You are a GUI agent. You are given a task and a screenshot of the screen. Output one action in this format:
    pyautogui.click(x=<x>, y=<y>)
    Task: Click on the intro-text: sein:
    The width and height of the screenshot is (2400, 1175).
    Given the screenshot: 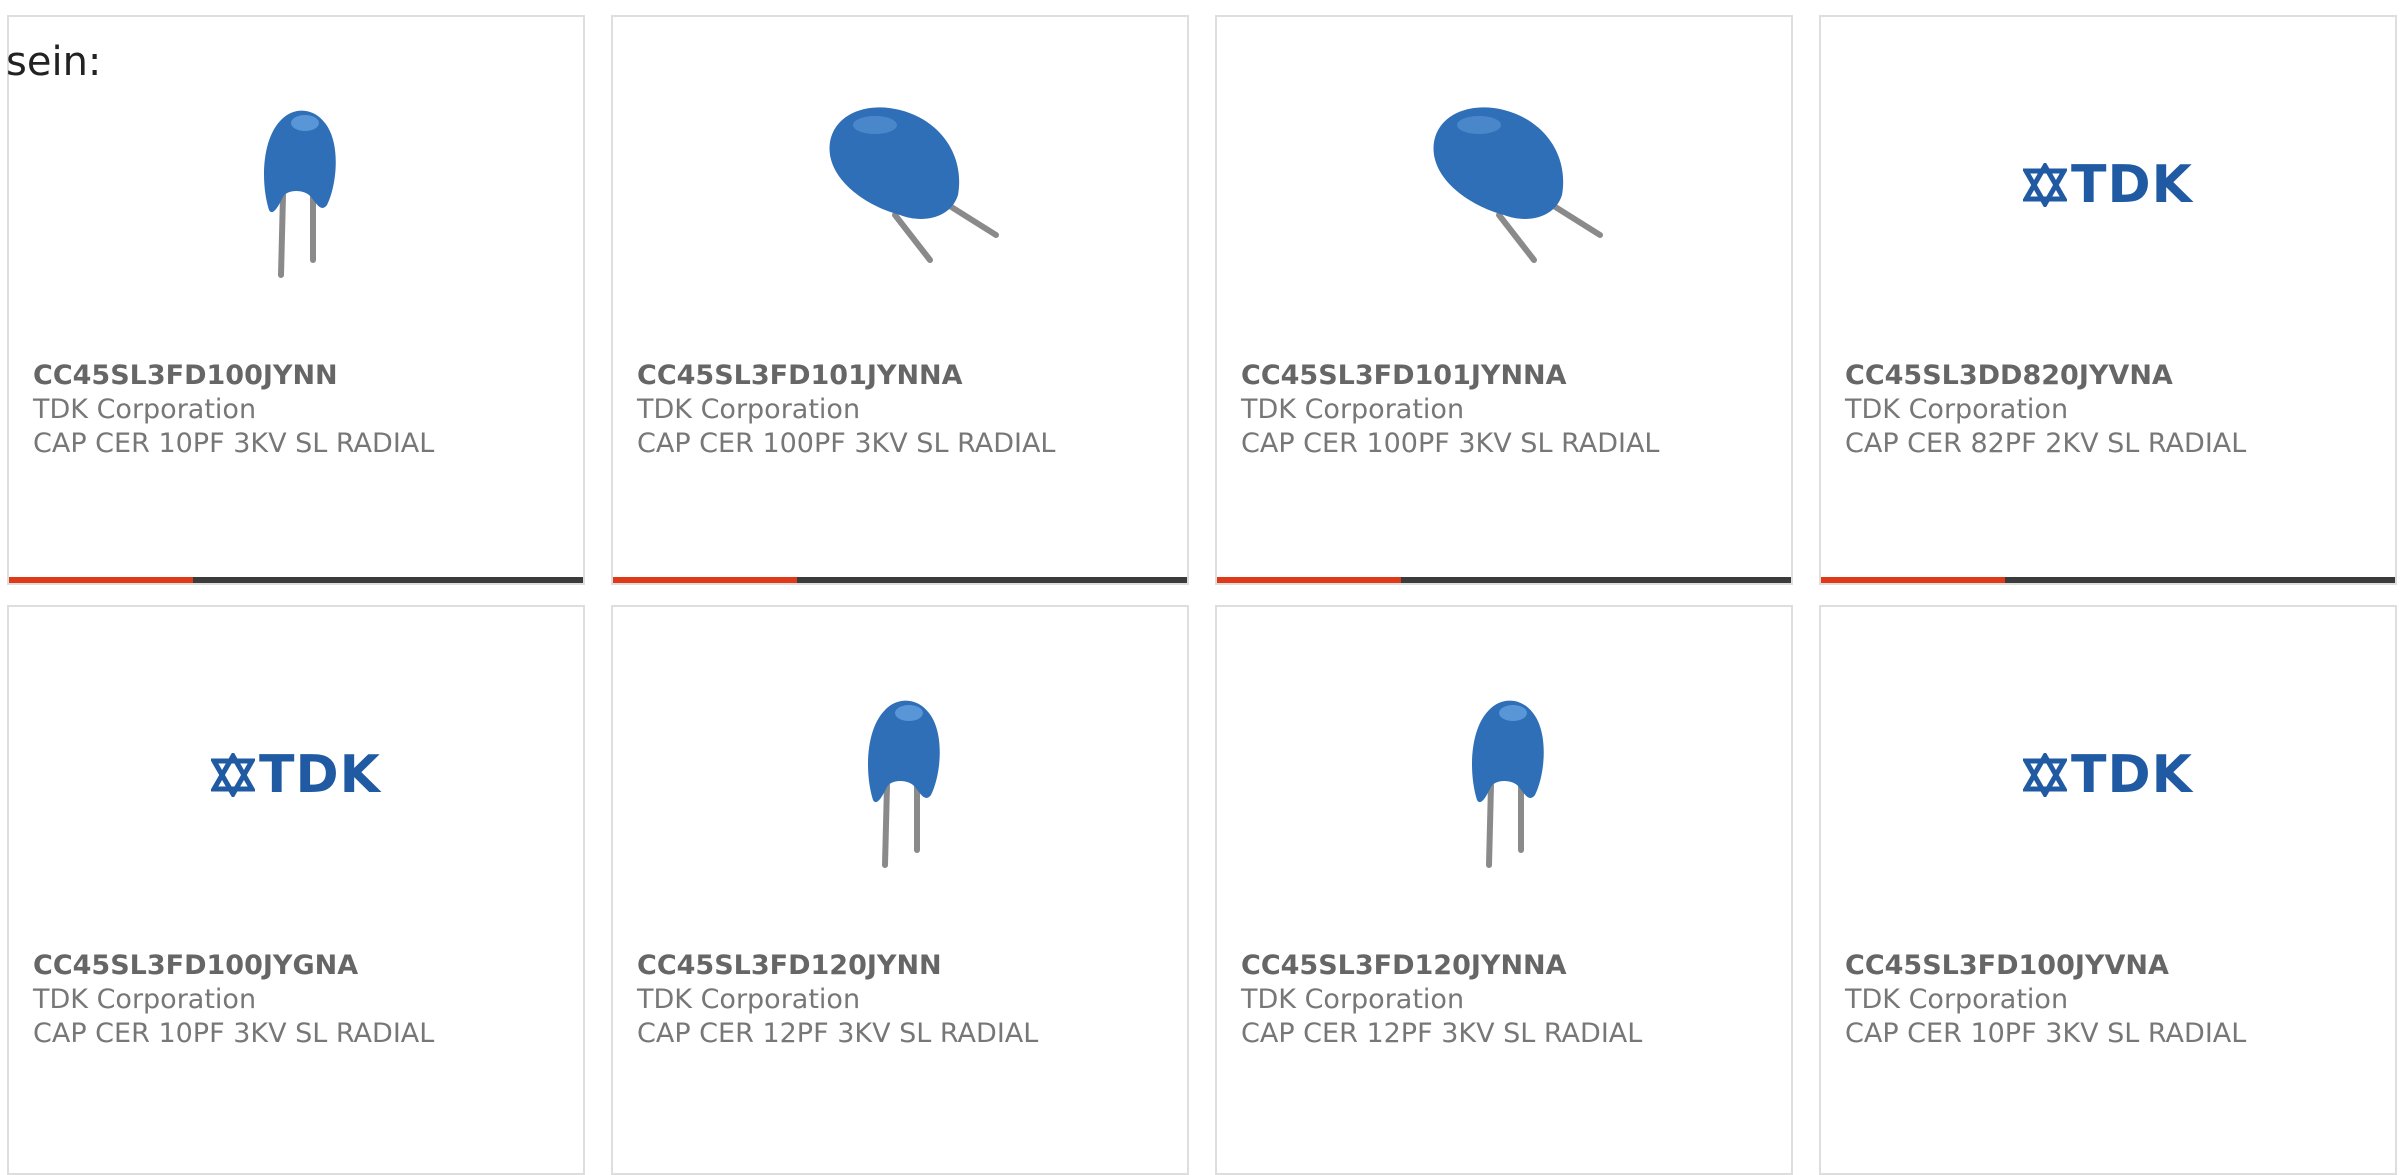 What is the action you would take?
    pyautogui.click(x=54, y=62)
    